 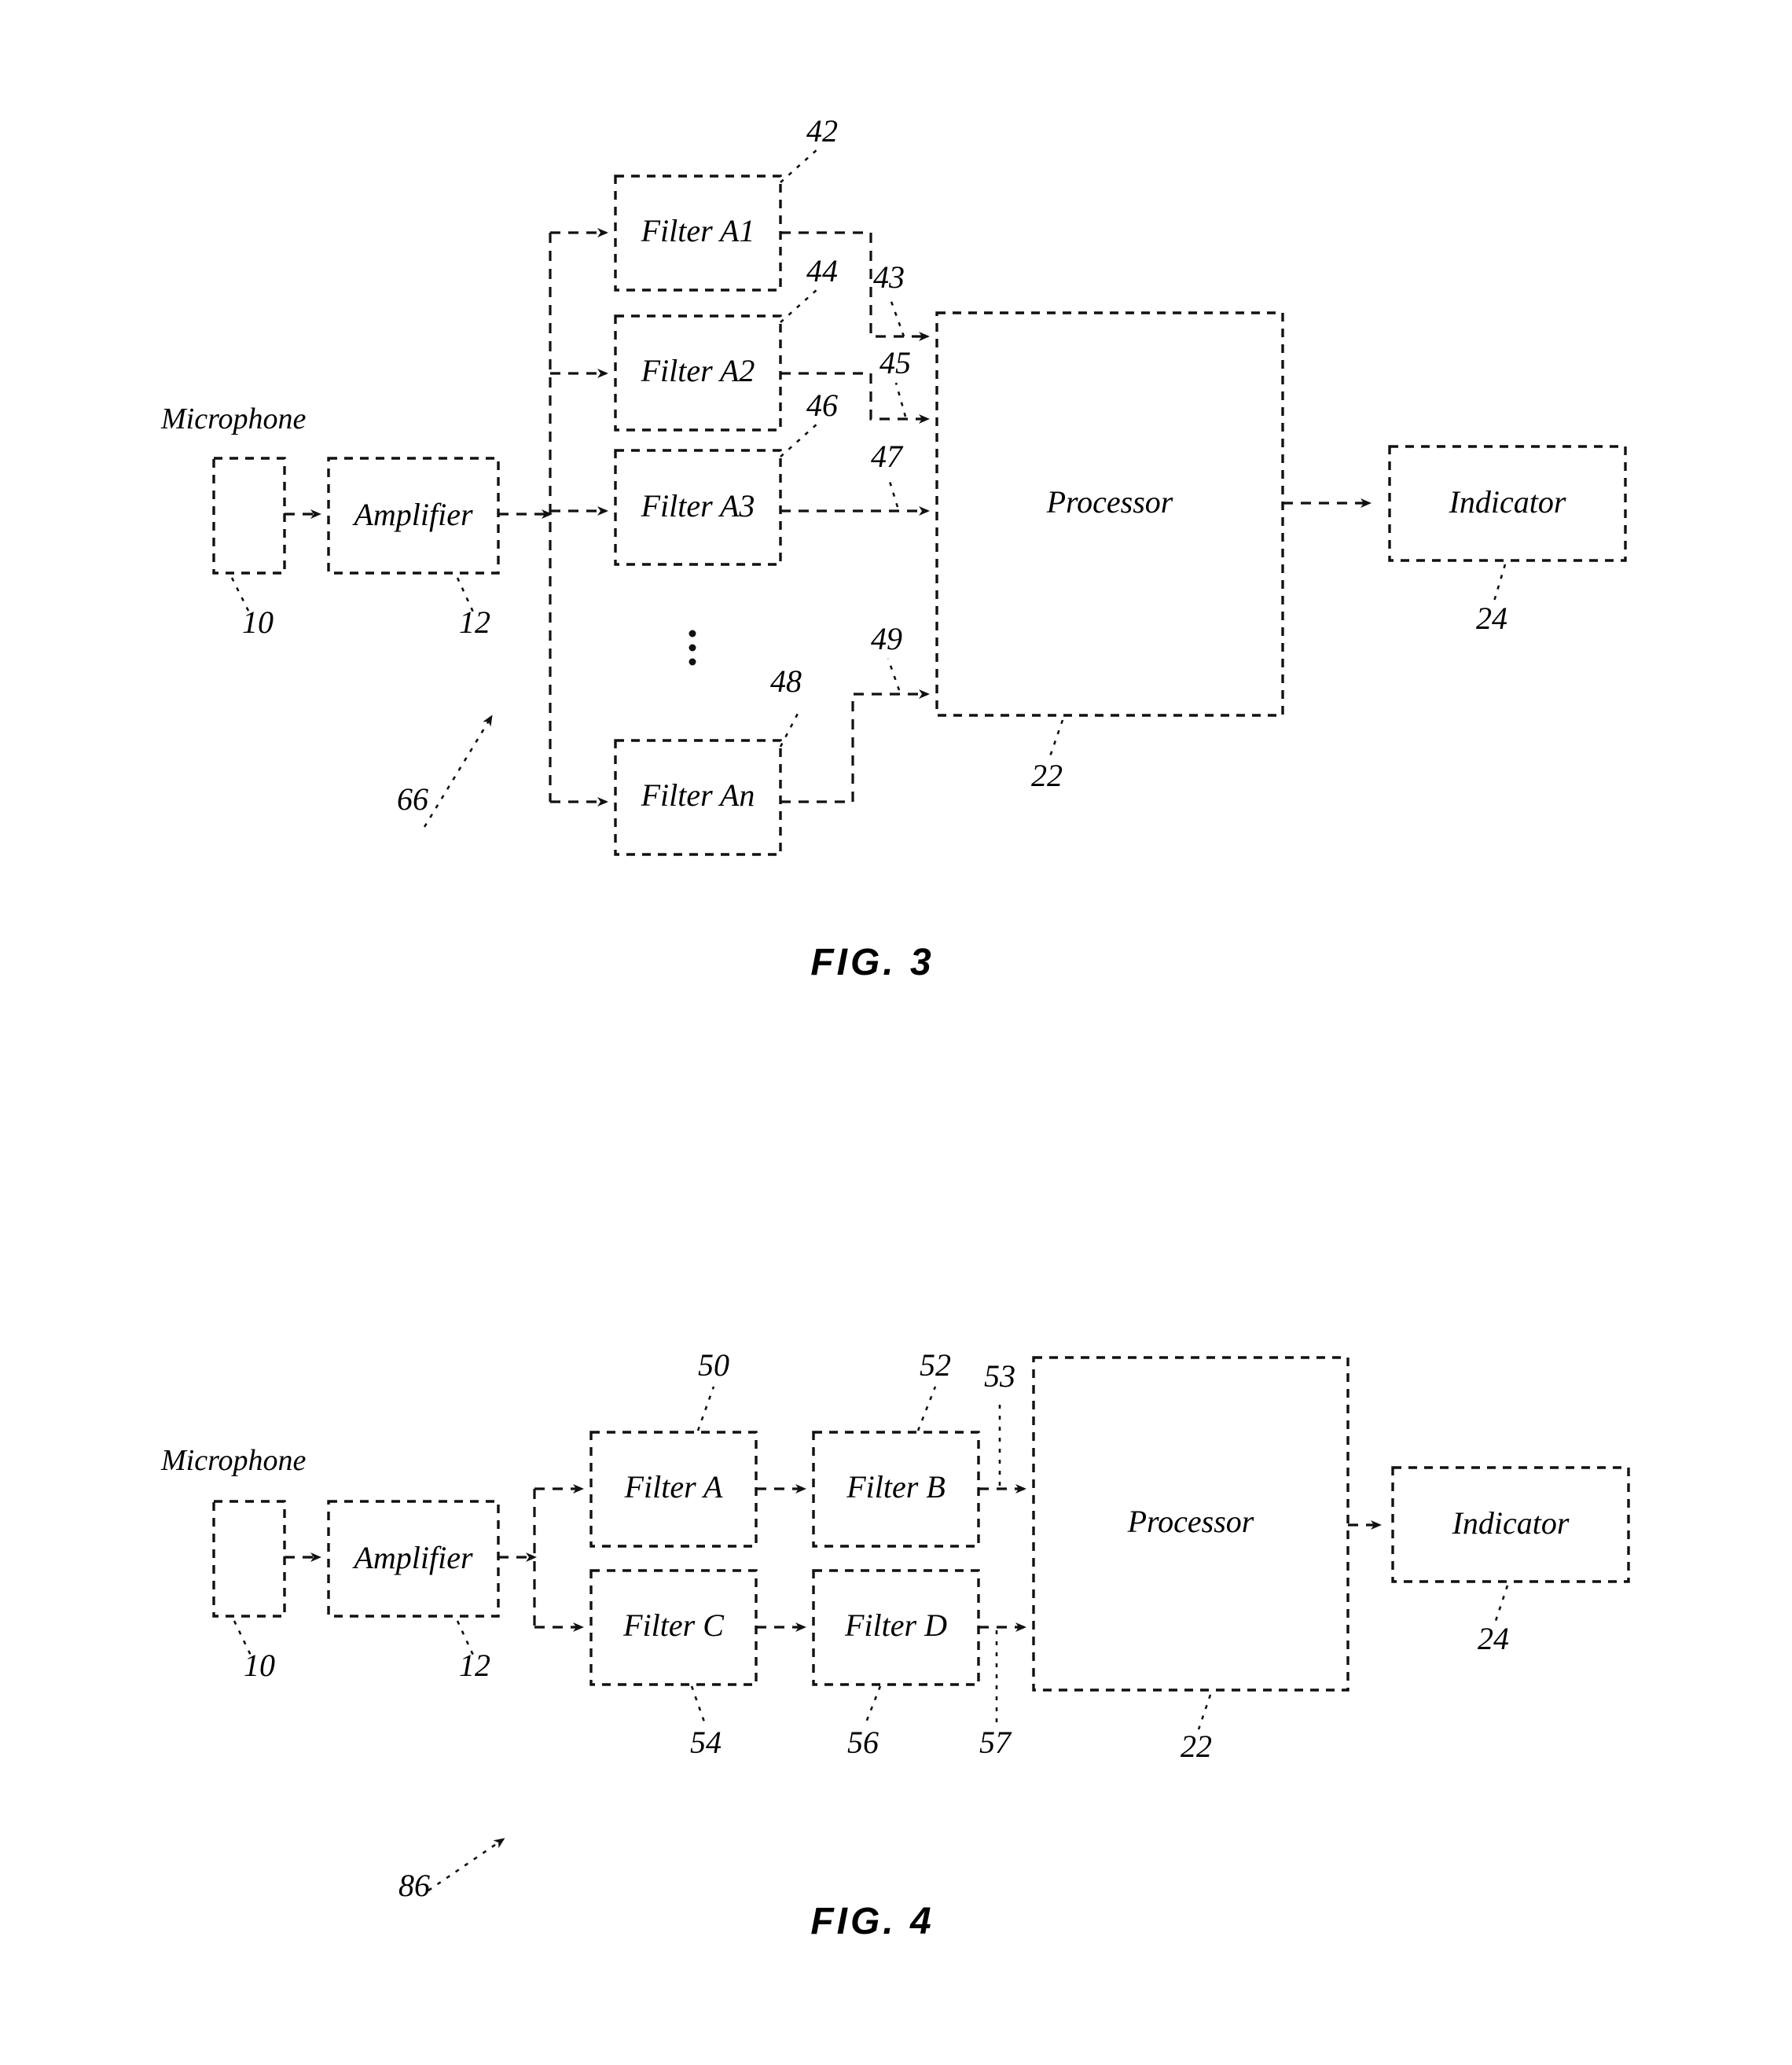 What do you see at coordinates (872, 1922) in the screenshot?
I see `figure-4-caption: FIG. 4` at bounding box center [872, 1922].